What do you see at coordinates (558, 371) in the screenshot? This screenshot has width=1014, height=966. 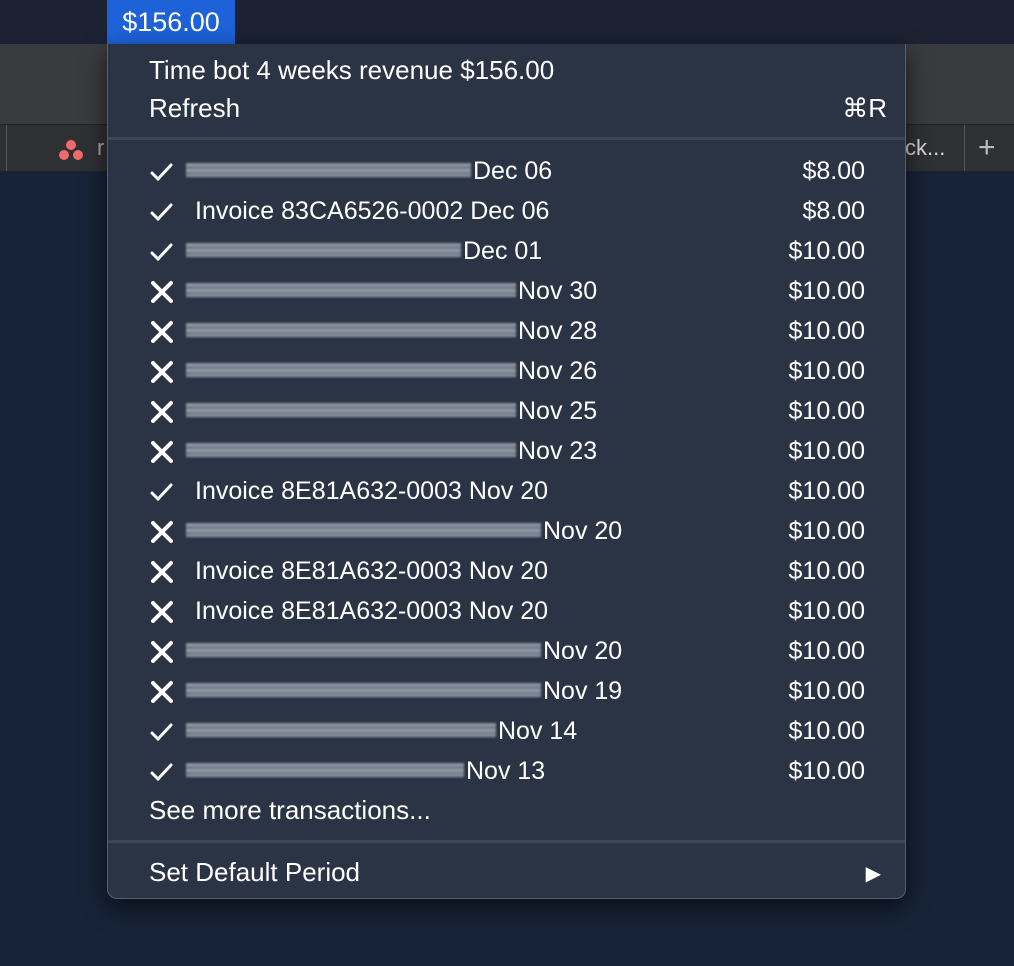 I see `transaction-label: Nov 26` at bounding box center [558, 371].